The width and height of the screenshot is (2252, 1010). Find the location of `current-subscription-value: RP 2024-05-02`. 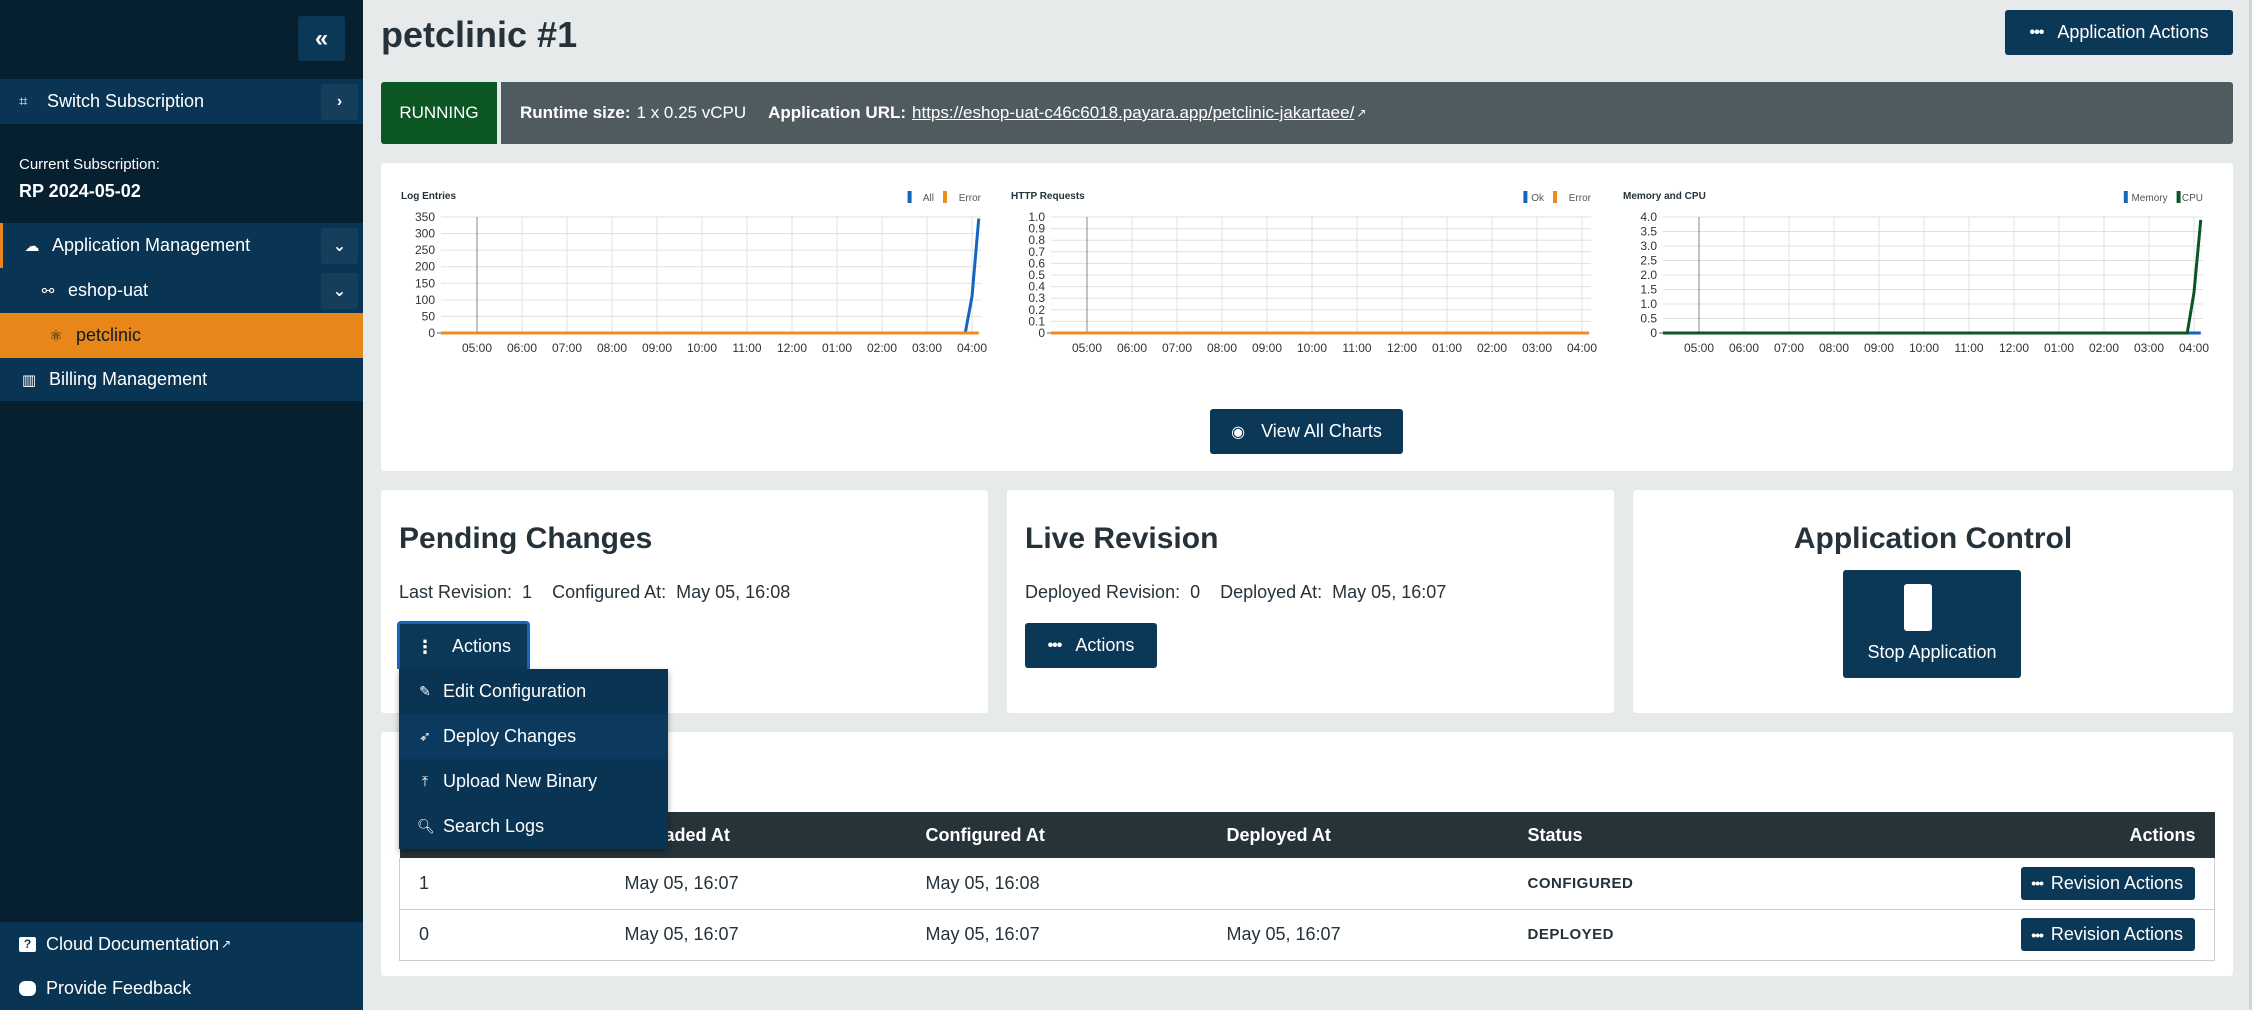

current-subscription-value: RP 2024-05-02 is located at coordinates (80, 191).